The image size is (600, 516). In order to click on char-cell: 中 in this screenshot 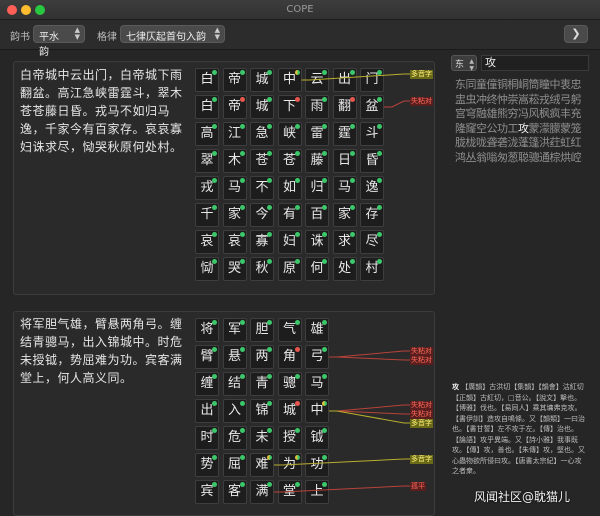, I will do `click(289, 80)`.